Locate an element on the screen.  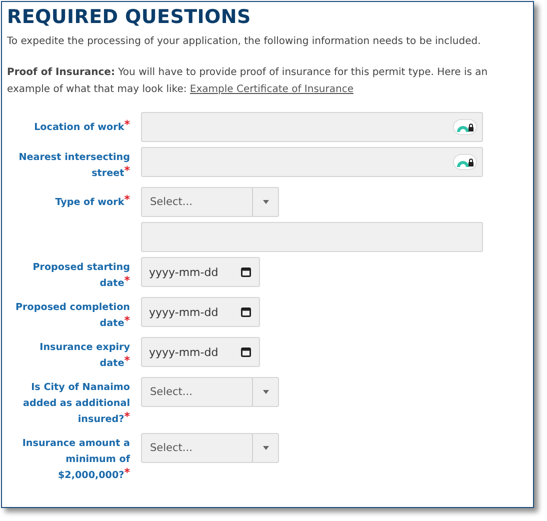
certificate-link: Example Certificate of Insurance is located at coordinates (272, 89).